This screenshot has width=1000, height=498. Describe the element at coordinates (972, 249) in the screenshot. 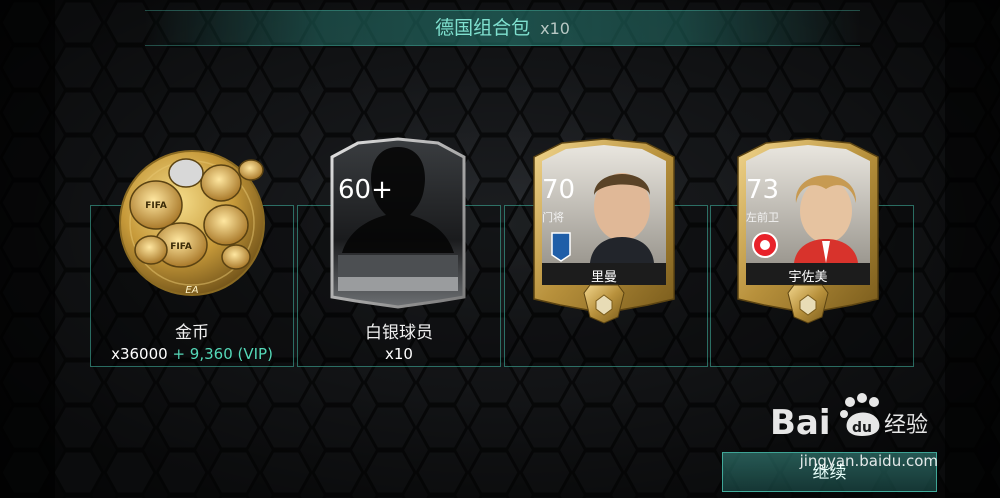

I see `right-edge` at that location.